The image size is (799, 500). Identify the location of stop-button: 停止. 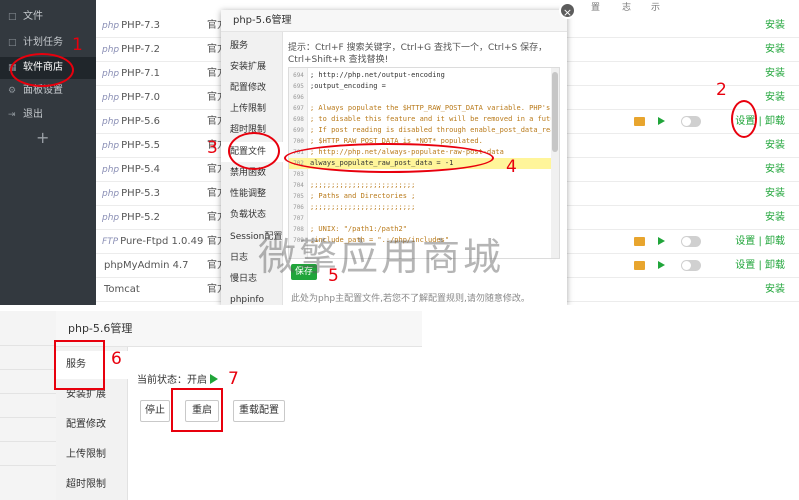
(155, 411).